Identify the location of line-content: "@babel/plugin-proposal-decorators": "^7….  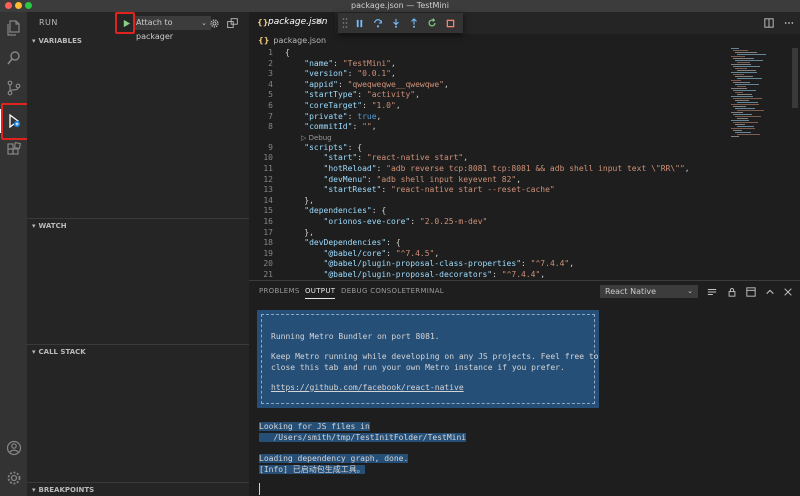
(434, 274).